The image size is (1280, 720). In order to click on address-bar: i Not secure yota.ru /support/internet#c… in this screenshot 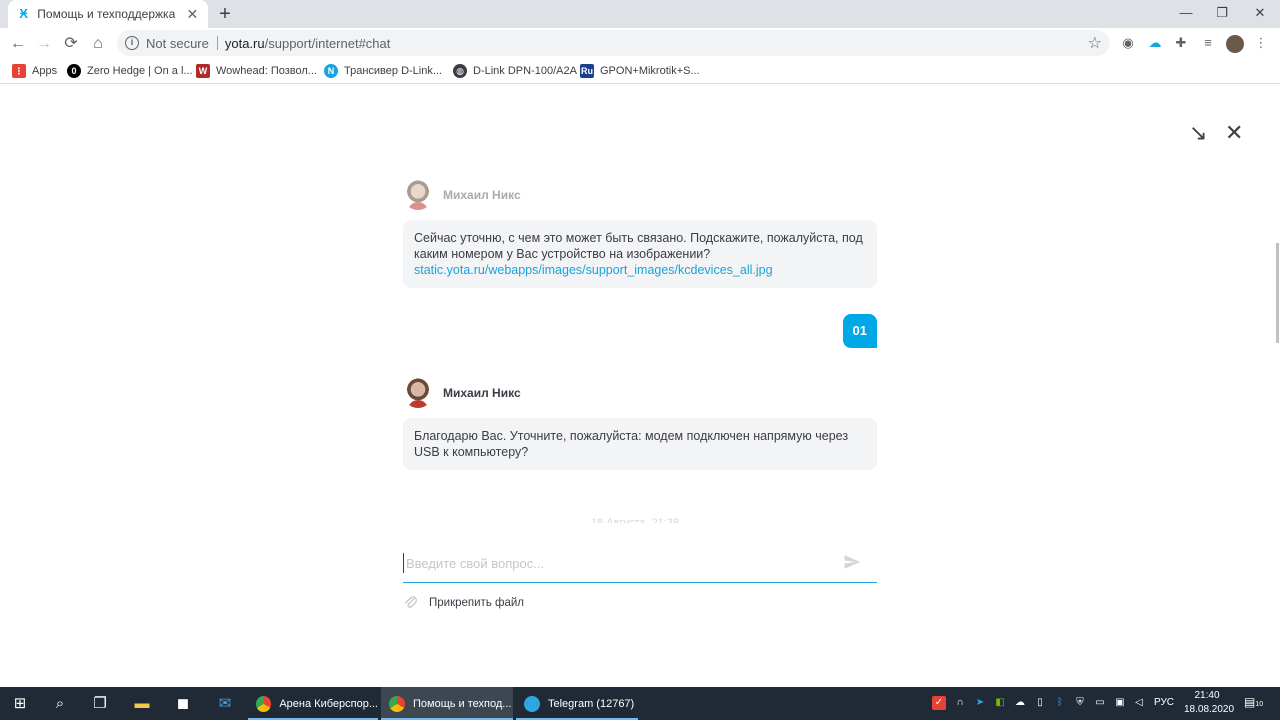, I will do `click(613, 43)`.